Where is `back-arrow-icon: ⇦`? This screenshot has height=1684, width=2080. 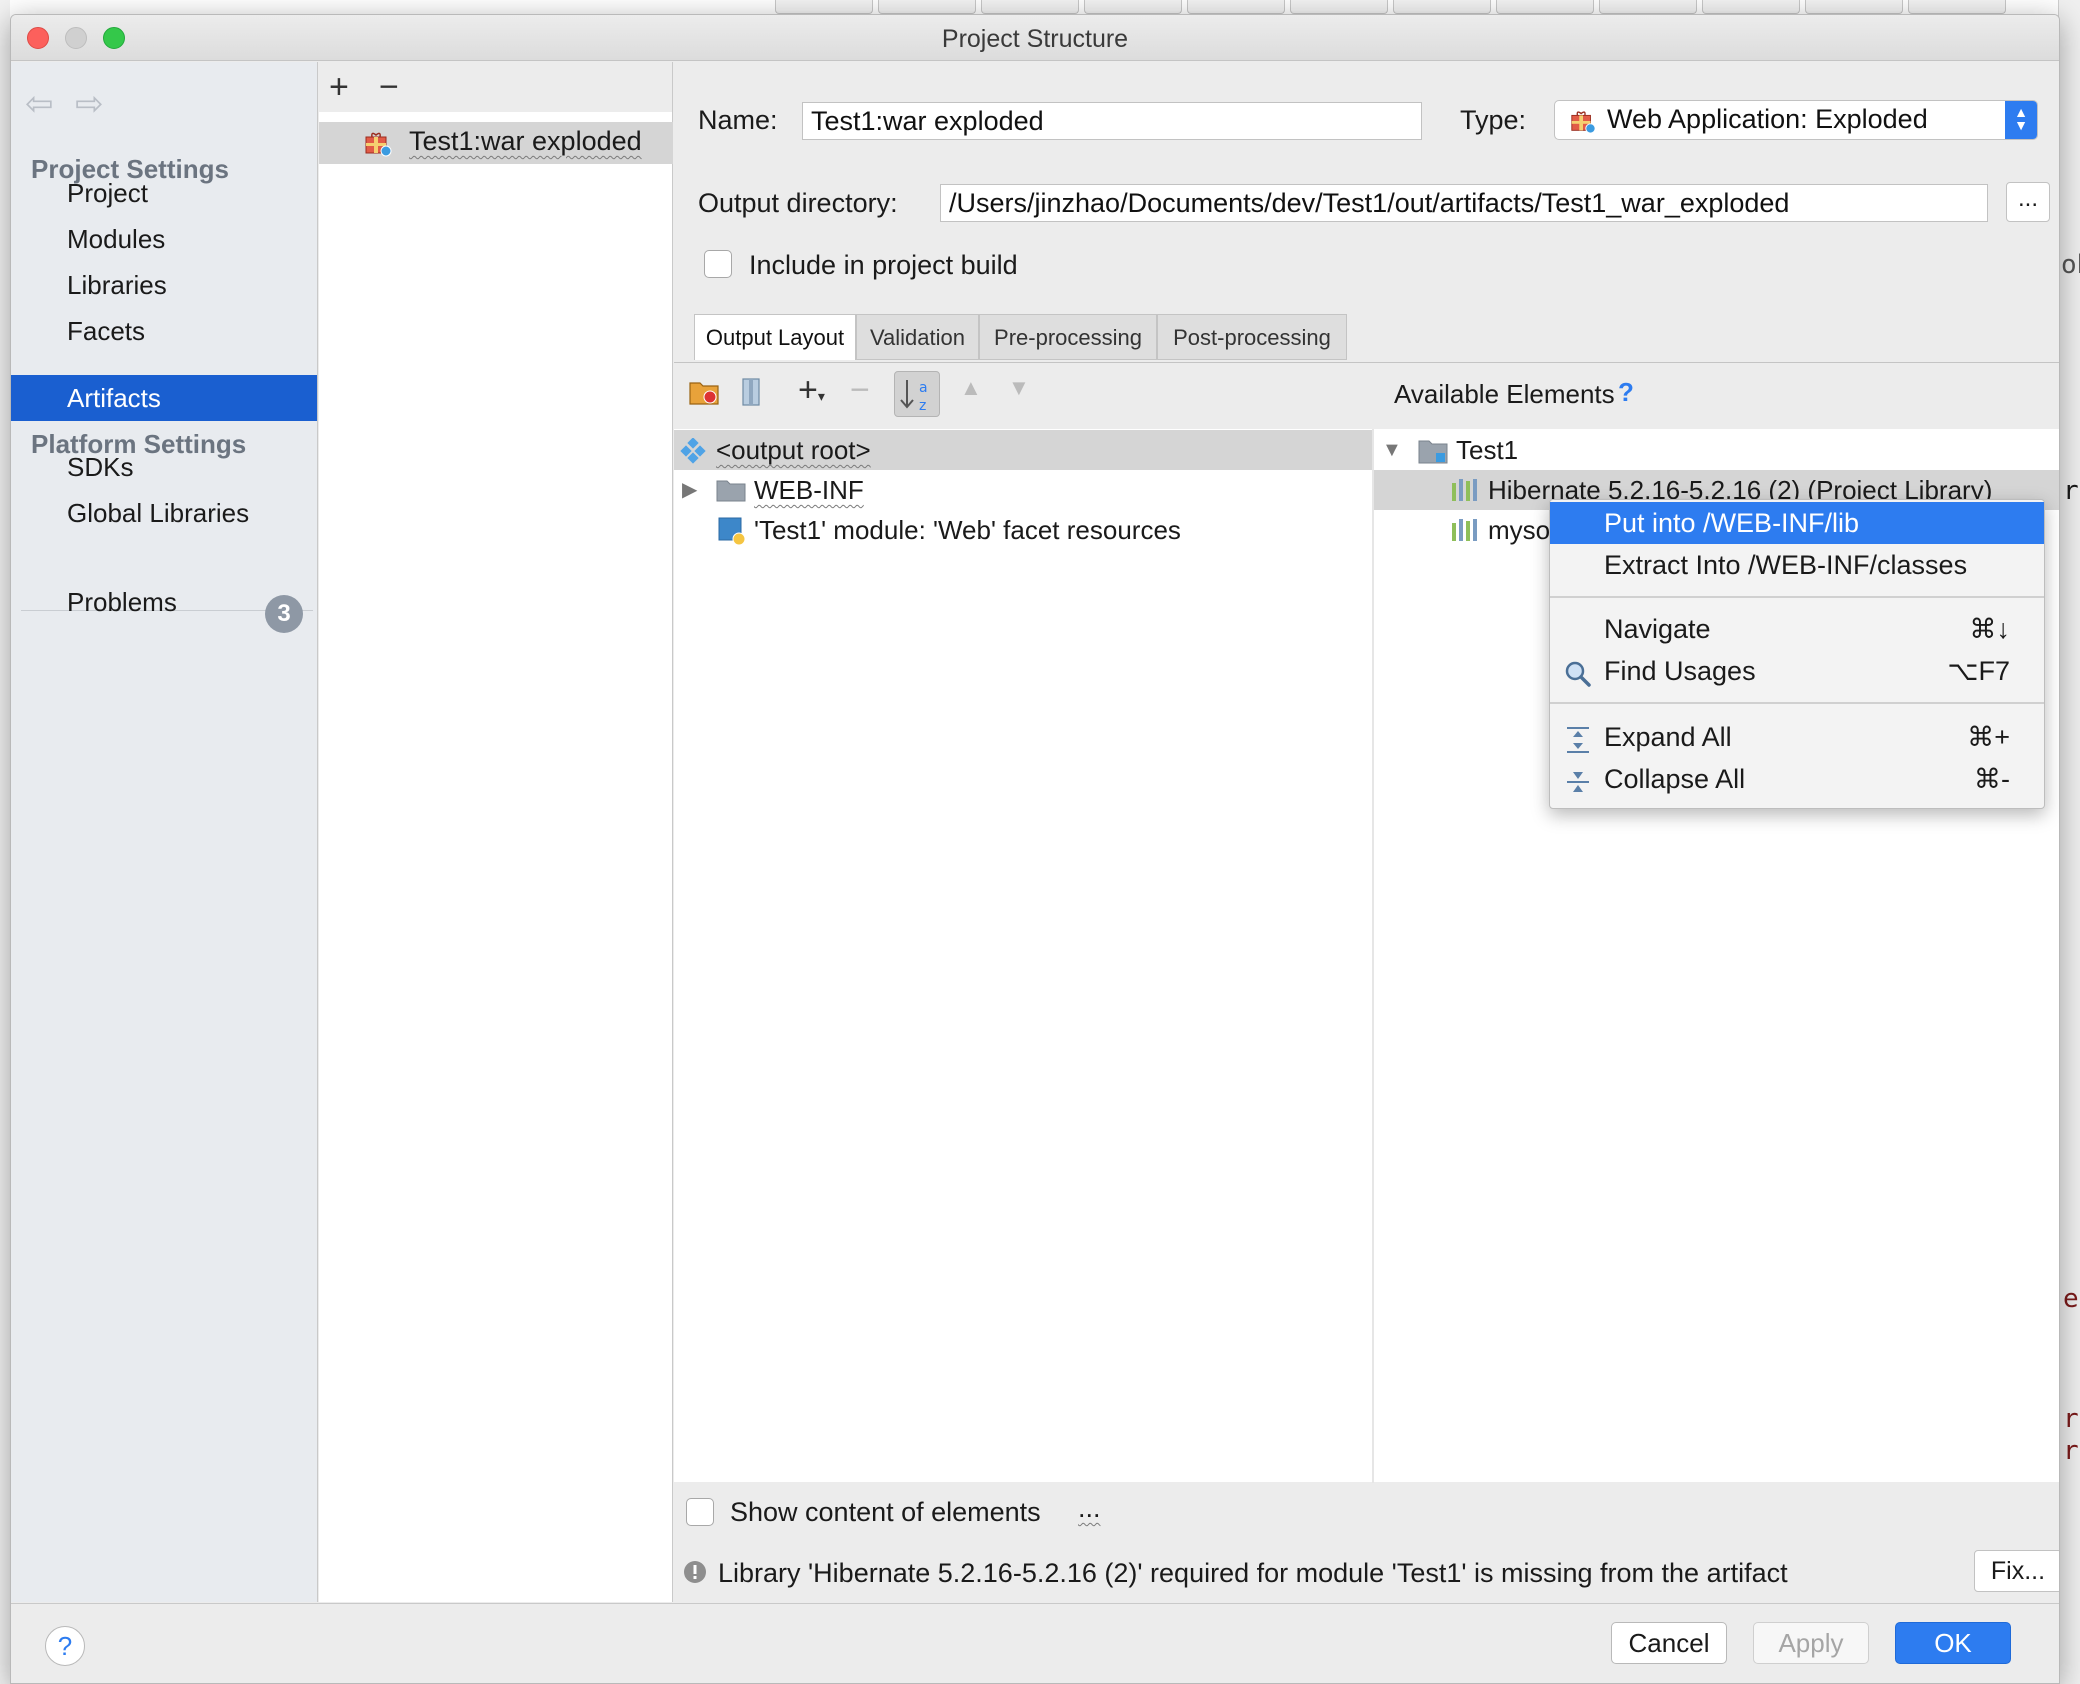
back-arrow-icon: ⇦ is located at coordinates (39, 104).